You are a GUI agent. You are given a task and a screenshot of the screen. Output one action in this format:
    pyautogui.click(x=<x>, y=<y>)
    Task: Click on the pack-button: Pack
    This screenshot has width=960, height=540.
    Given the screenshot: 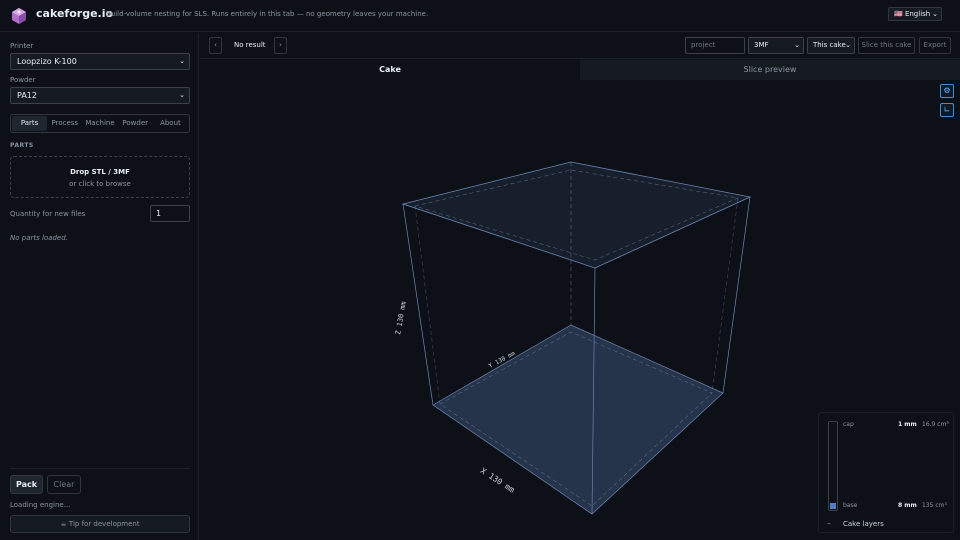 What is the action you would take?
    pyautogui.click(x=26, y=484)
    